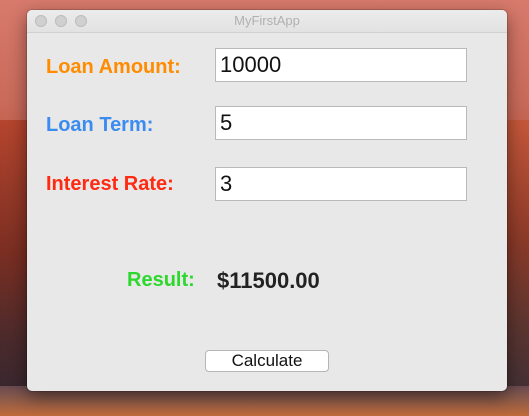  I want to click on title-bar: MyFirstApp, so click(267, 21).